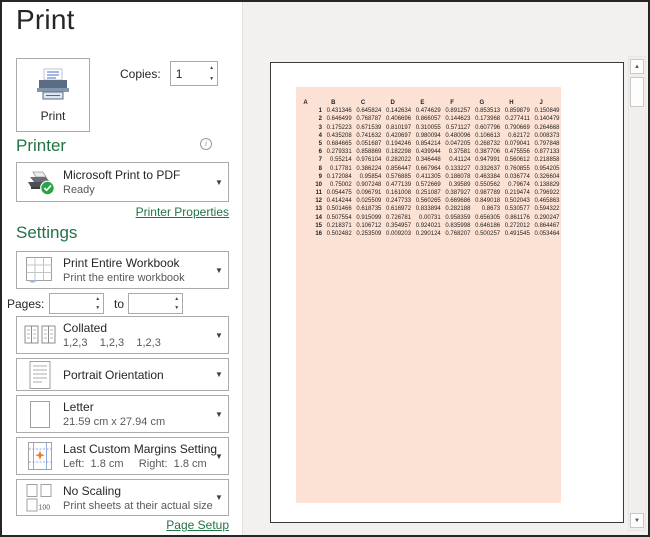  What do you see at coordinates (305, 103) in the screenshot?
I see `preview-column-header: A` at bounding box center [305, 103].